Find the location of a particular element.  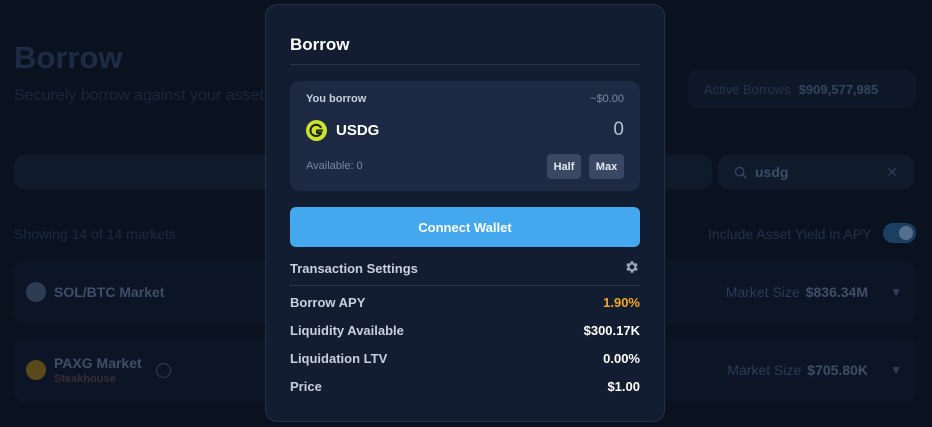

yield-toggle is located at coordinates (899, 233).